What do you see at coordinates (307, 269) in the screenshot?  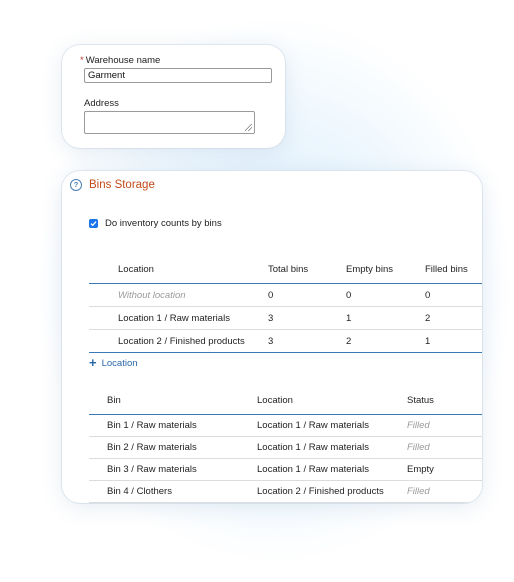 I see `column-header-total-bins: Total bins` at bounding box center [307, 269].